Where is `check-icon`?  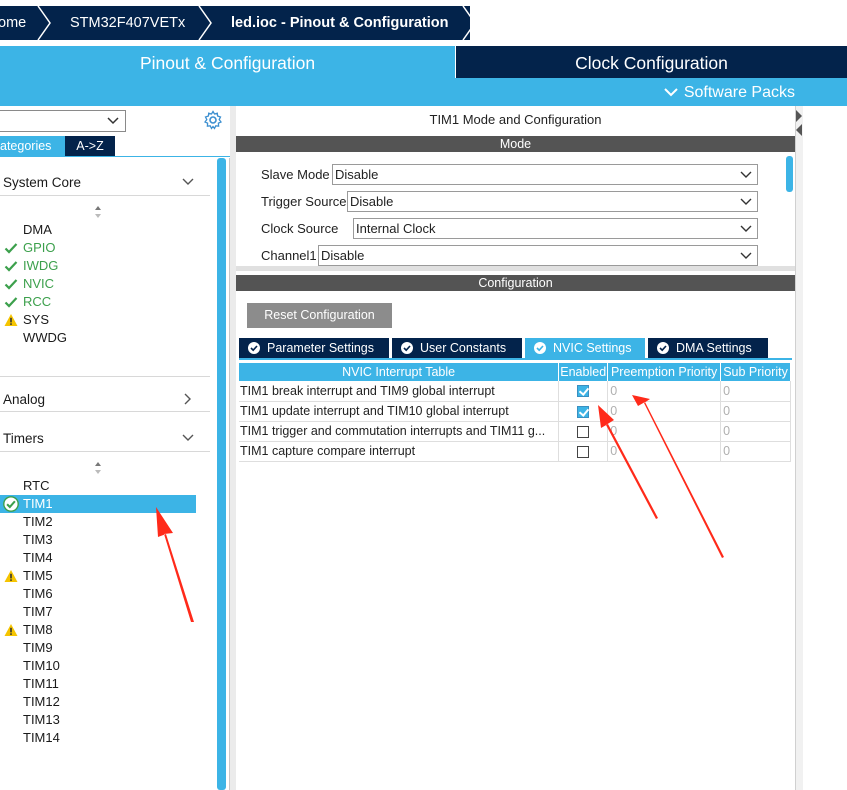 check-icon is located at coordinates (11, 266).